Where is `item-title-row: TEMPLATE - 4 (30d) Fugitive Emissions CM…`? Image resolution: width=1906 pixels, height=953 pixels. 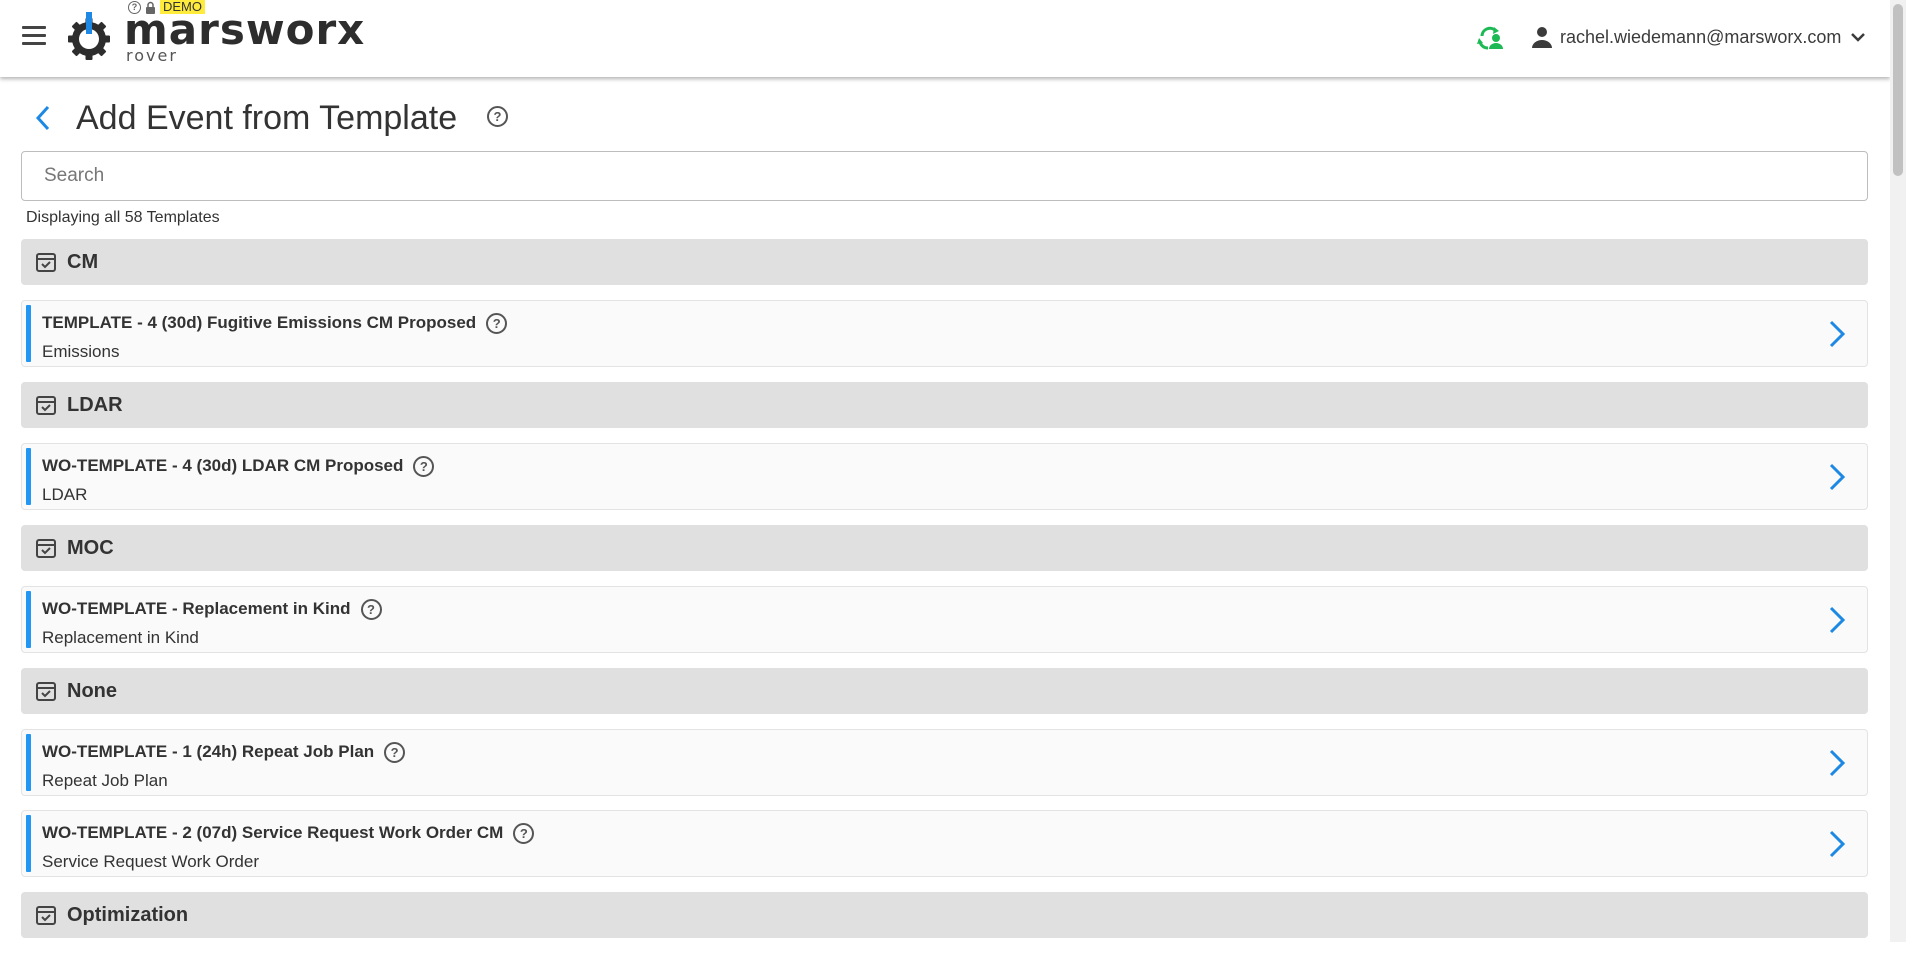
item-title-row: TEMPLATE - 4 (30d) Fugitive Emissions CM… is located at coordinates (275, 323).